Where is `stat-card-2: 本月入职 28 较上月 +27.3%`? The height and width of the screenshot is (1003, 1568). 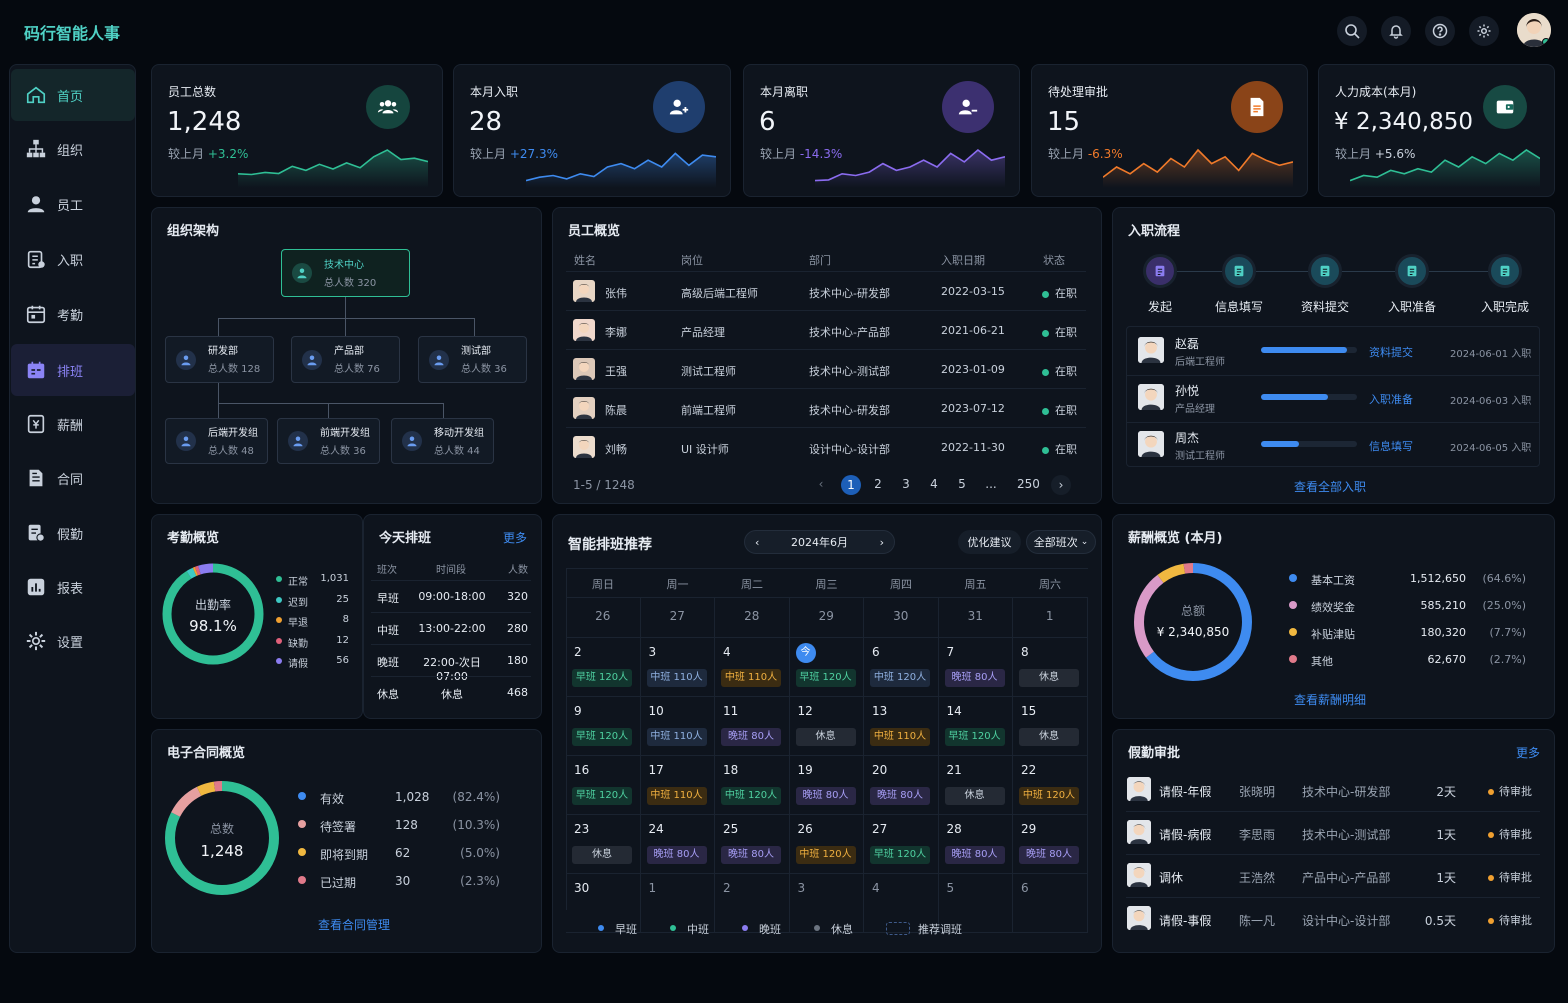
stat-card-2: 本月入职 28 较上月 +27.3% is located at coordinates (592, 130).